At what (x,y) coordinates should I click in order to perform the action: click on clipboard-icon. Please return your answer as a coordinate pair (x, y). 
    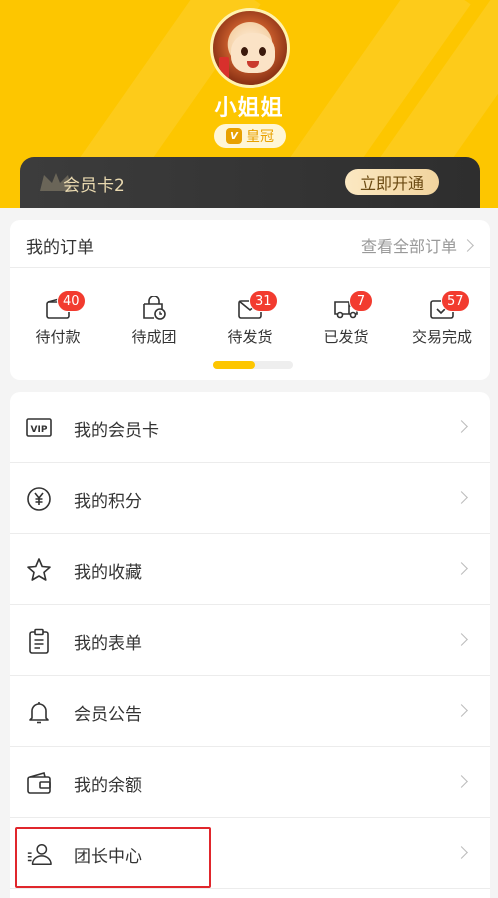
    Looking at the image, I should click on (39, 641).